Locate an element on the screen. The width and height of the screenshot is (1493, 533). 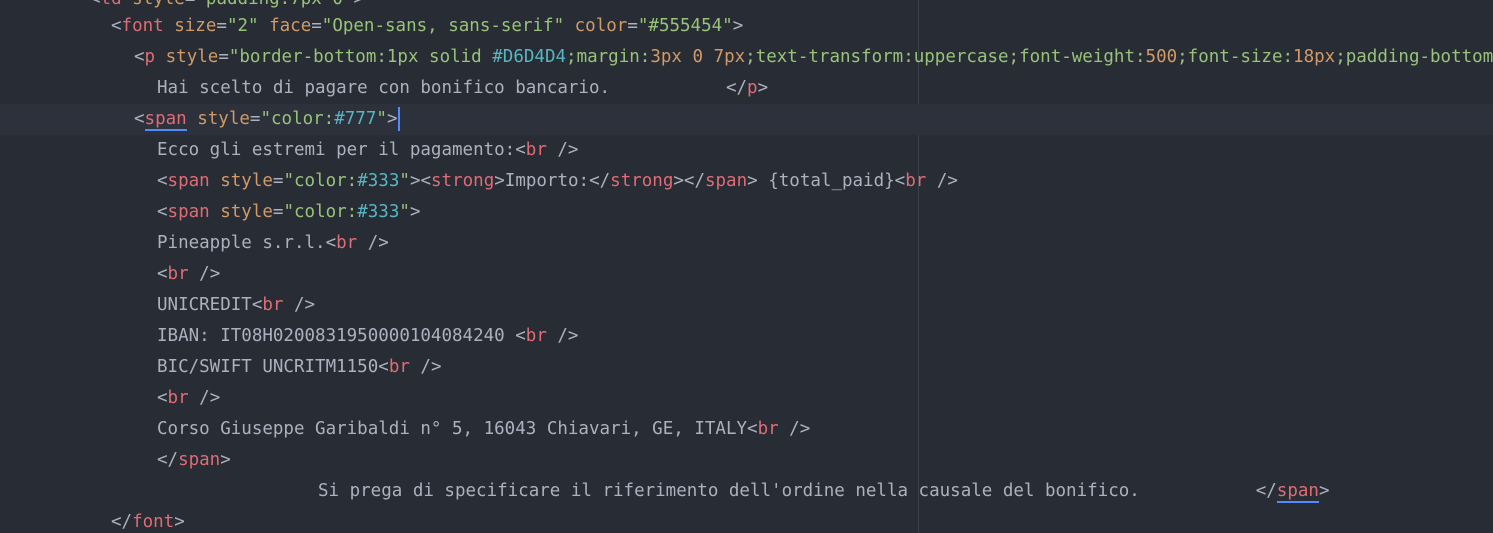
code-token: 500 is located at coordinates (1161, 57).